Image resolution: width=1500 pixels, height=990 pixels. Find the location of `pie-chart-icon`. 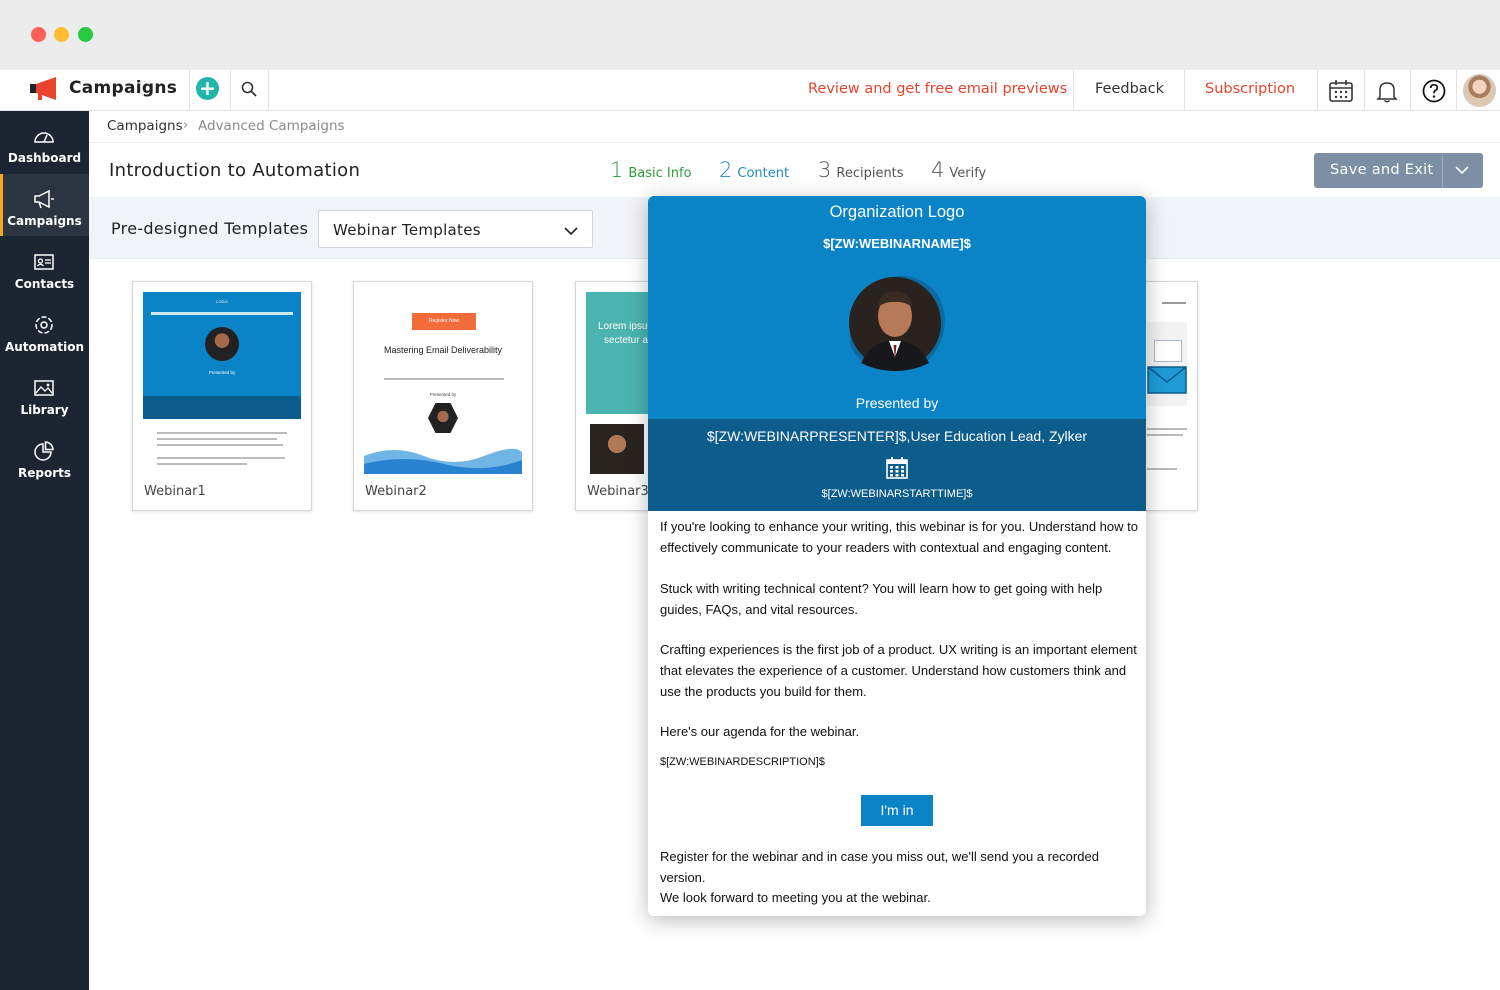

pie-chart-icon is located at coordinates (44, 451).